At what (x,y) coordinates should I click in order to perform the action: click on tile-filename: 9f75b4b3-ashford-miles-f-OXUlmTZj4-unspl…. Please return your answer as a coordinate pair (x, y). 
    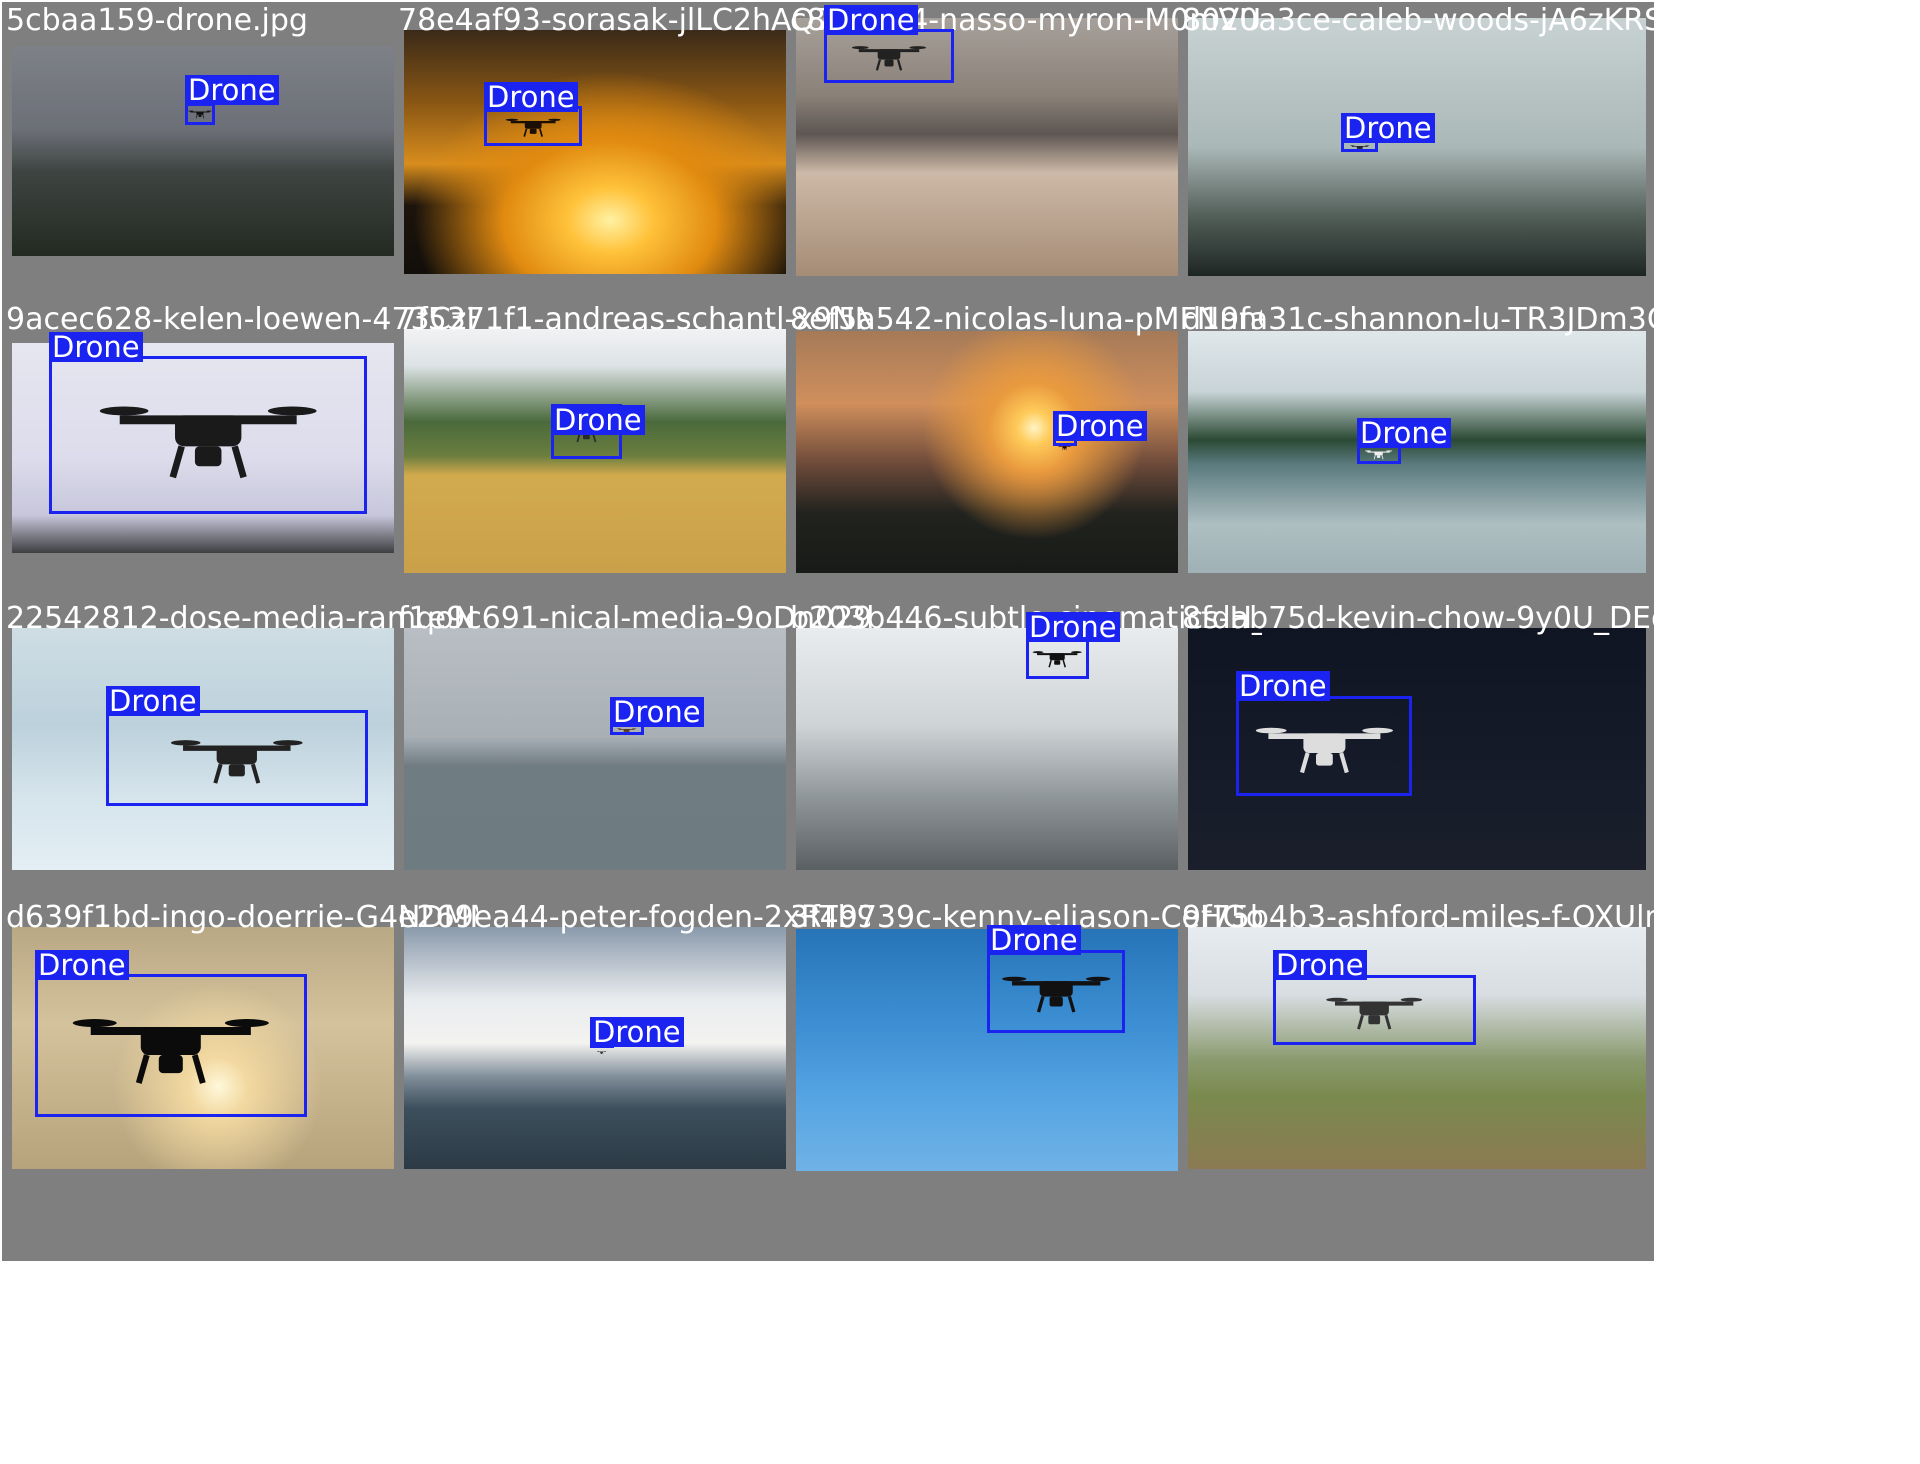
    Looking at the image, I should click on (1418, 917).